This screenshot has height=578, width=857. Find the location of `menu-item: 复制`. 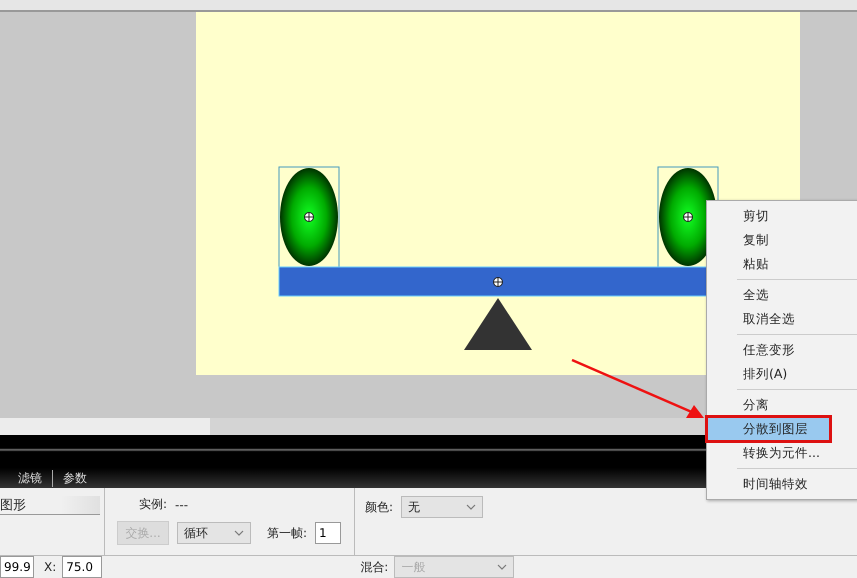

menu-item: 复制 is located at coordinates (782, 240).